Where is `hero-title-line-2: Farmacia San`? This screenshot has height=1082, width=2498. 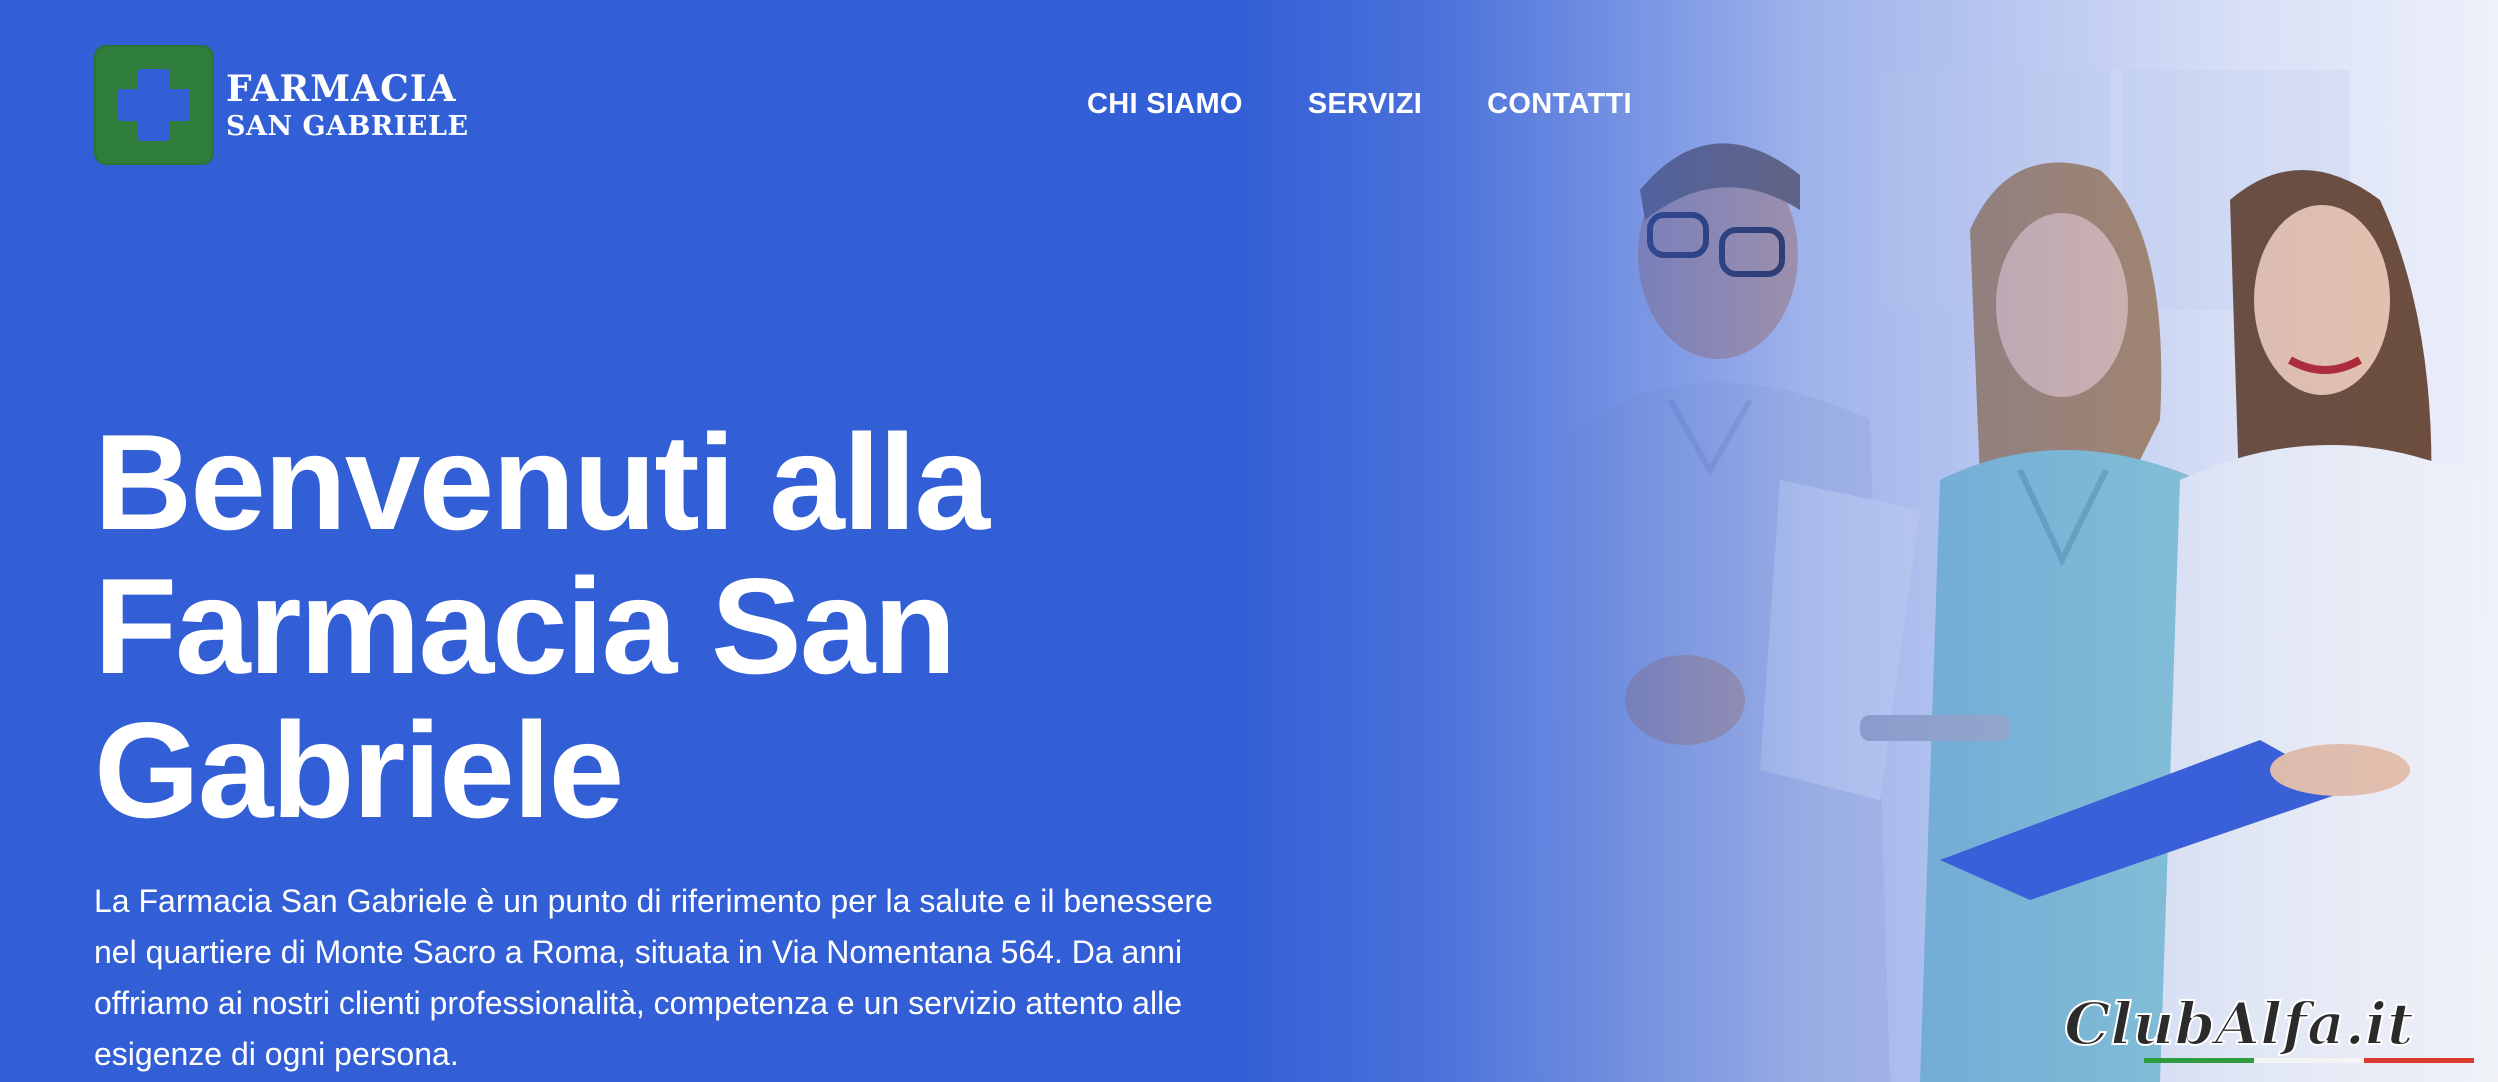 hero-title-line-2: Farmacia San is located at coordinates (525, 626).